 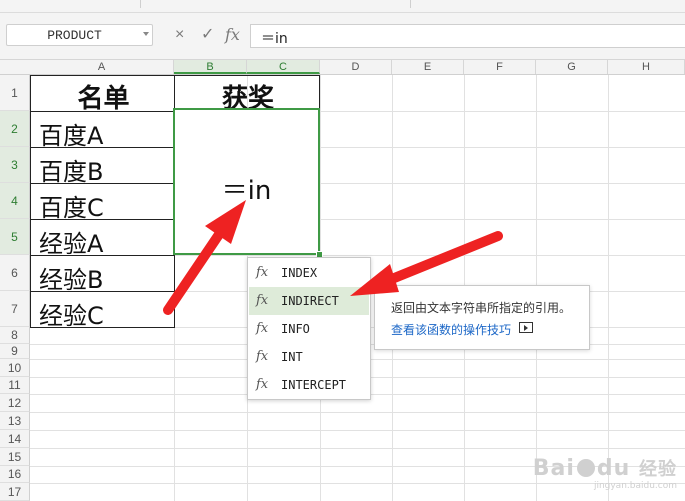 I want to click on baidu-jingyan-watermark: Bai du 经验 jingyan.baidu.com, so click(x=605, y=473).